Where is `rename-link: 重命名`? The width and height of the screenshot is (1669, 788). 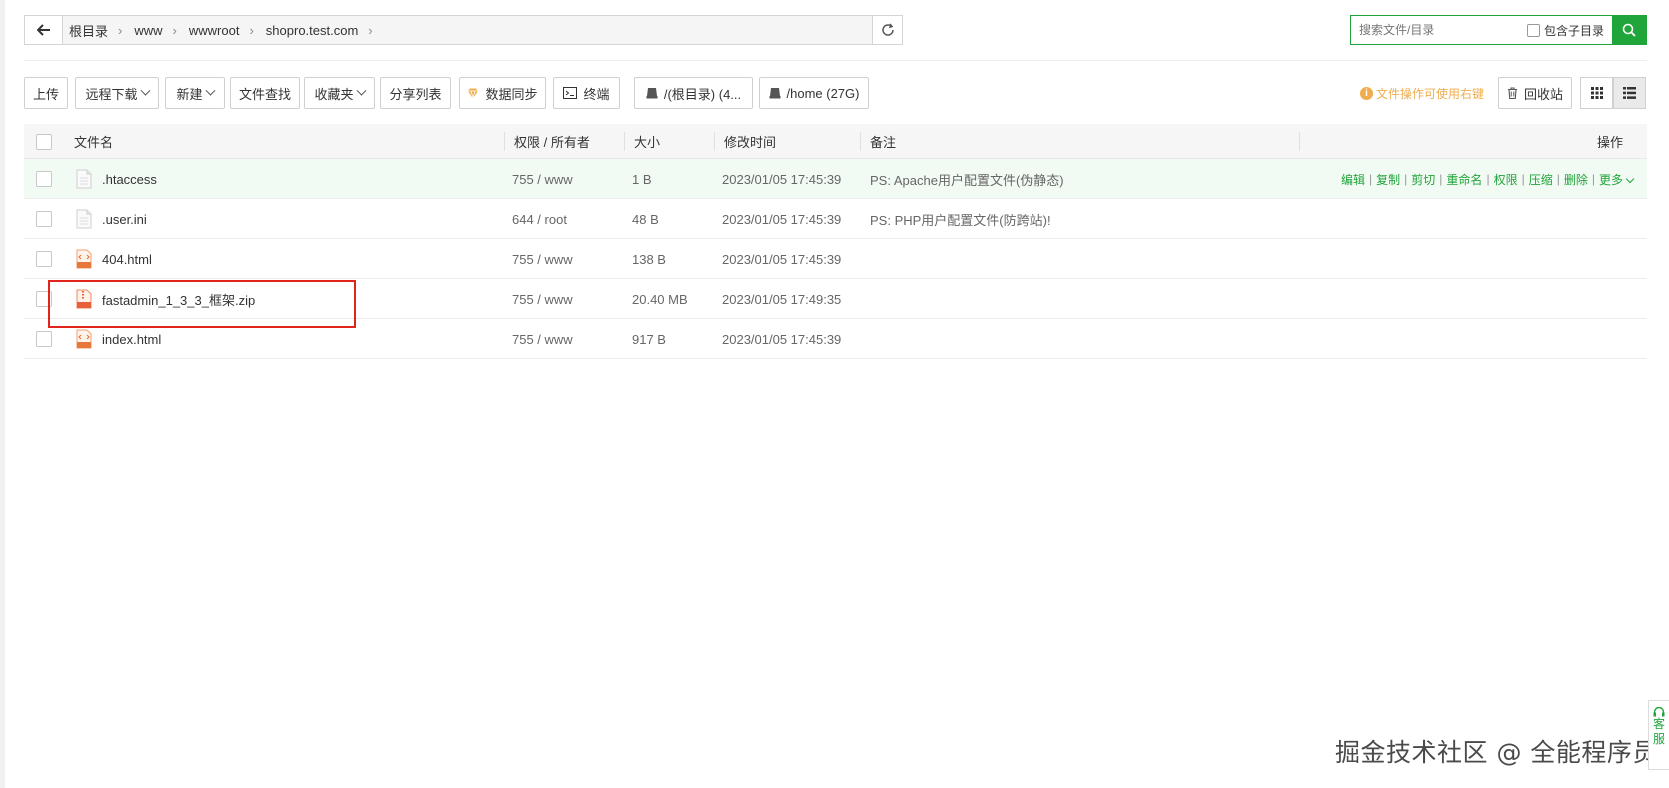
rename-link: 重命名 is located at coordinates (1464, 179).